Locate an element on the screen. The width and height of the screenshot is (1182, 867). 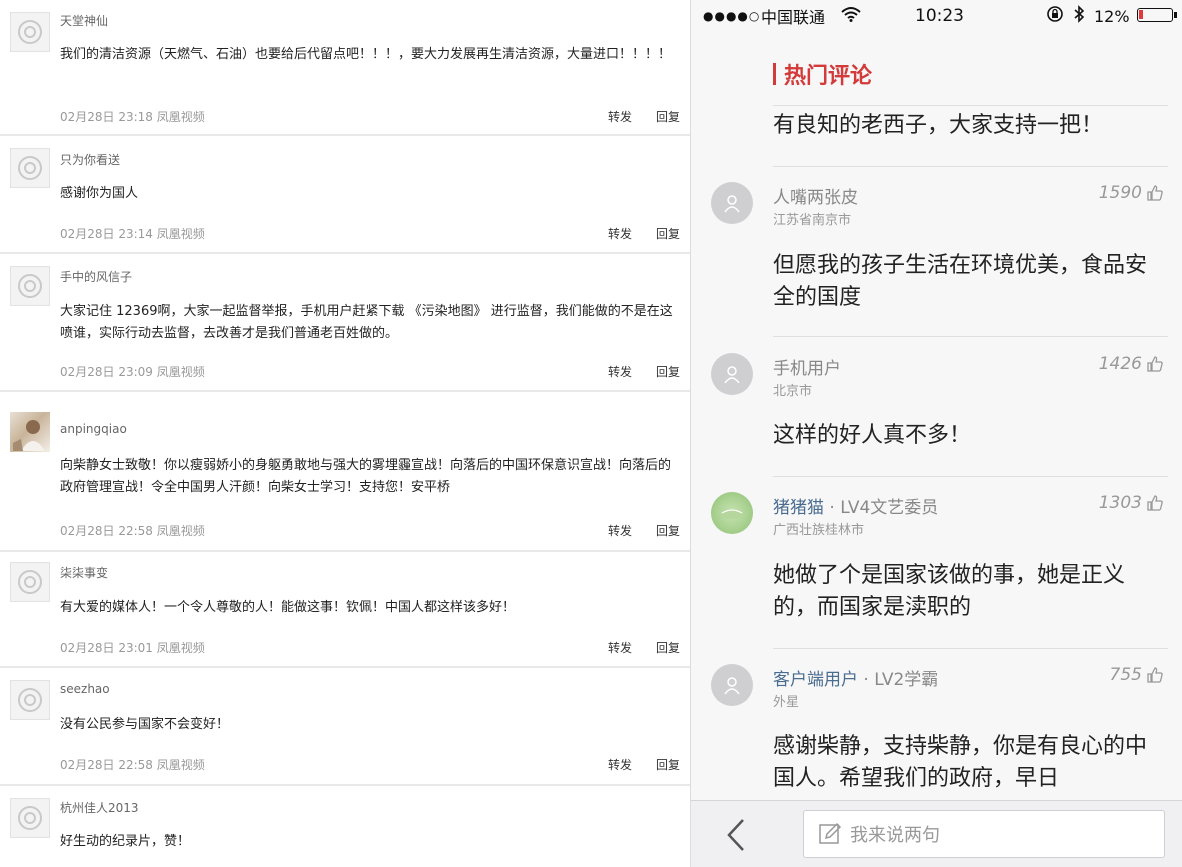
comment-text: 好生动的纪录片，赞！ is located at coordinates (125, 841).